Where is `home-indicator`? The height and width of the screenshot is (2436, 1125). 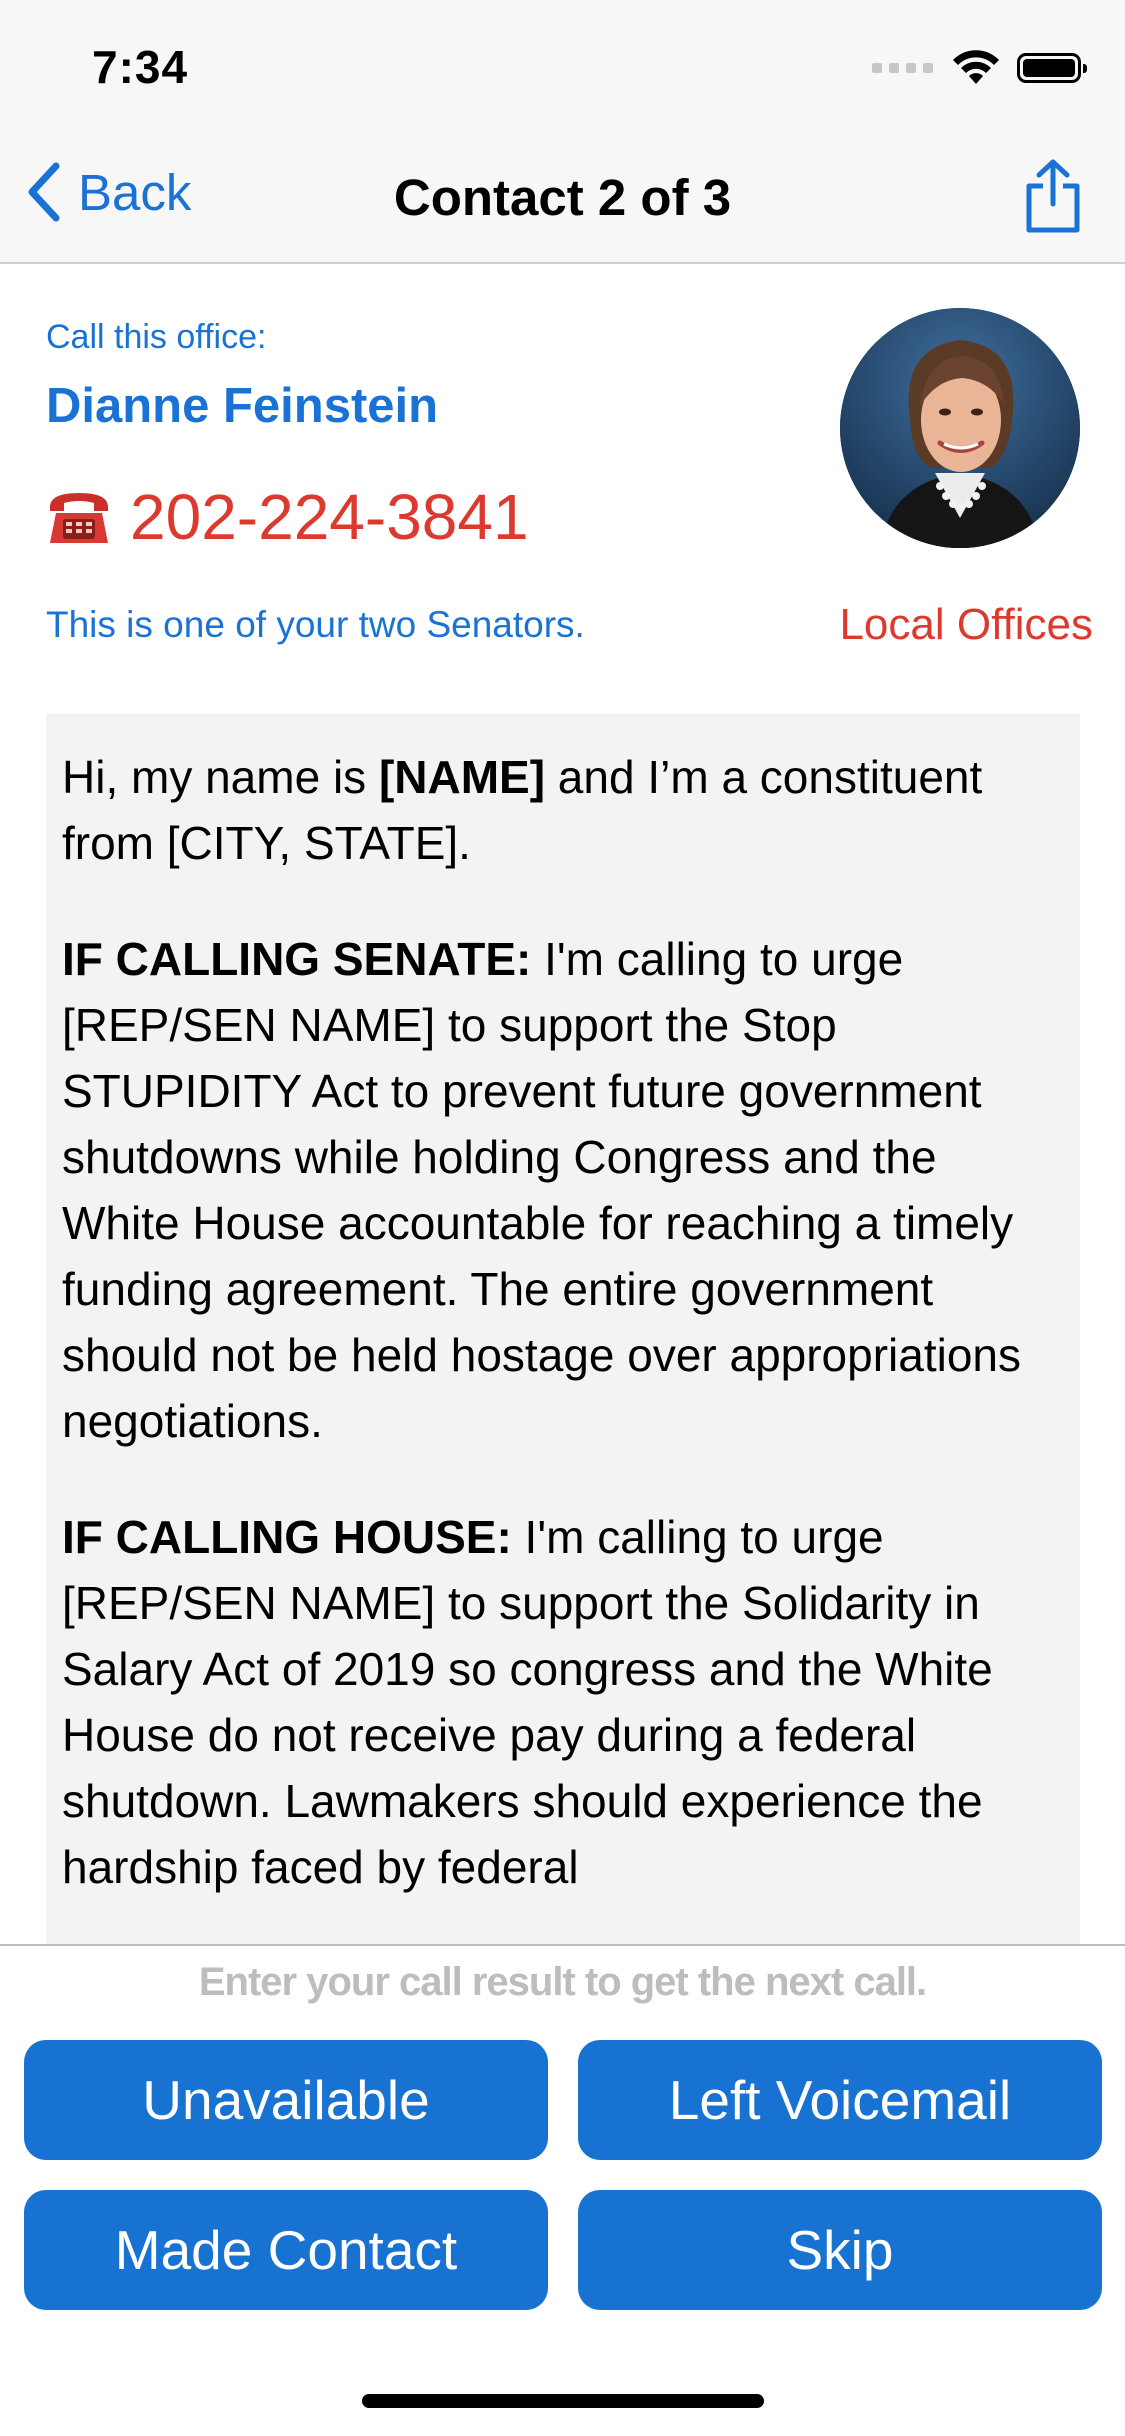 home-indicator is located at coordinates (563, 2401).